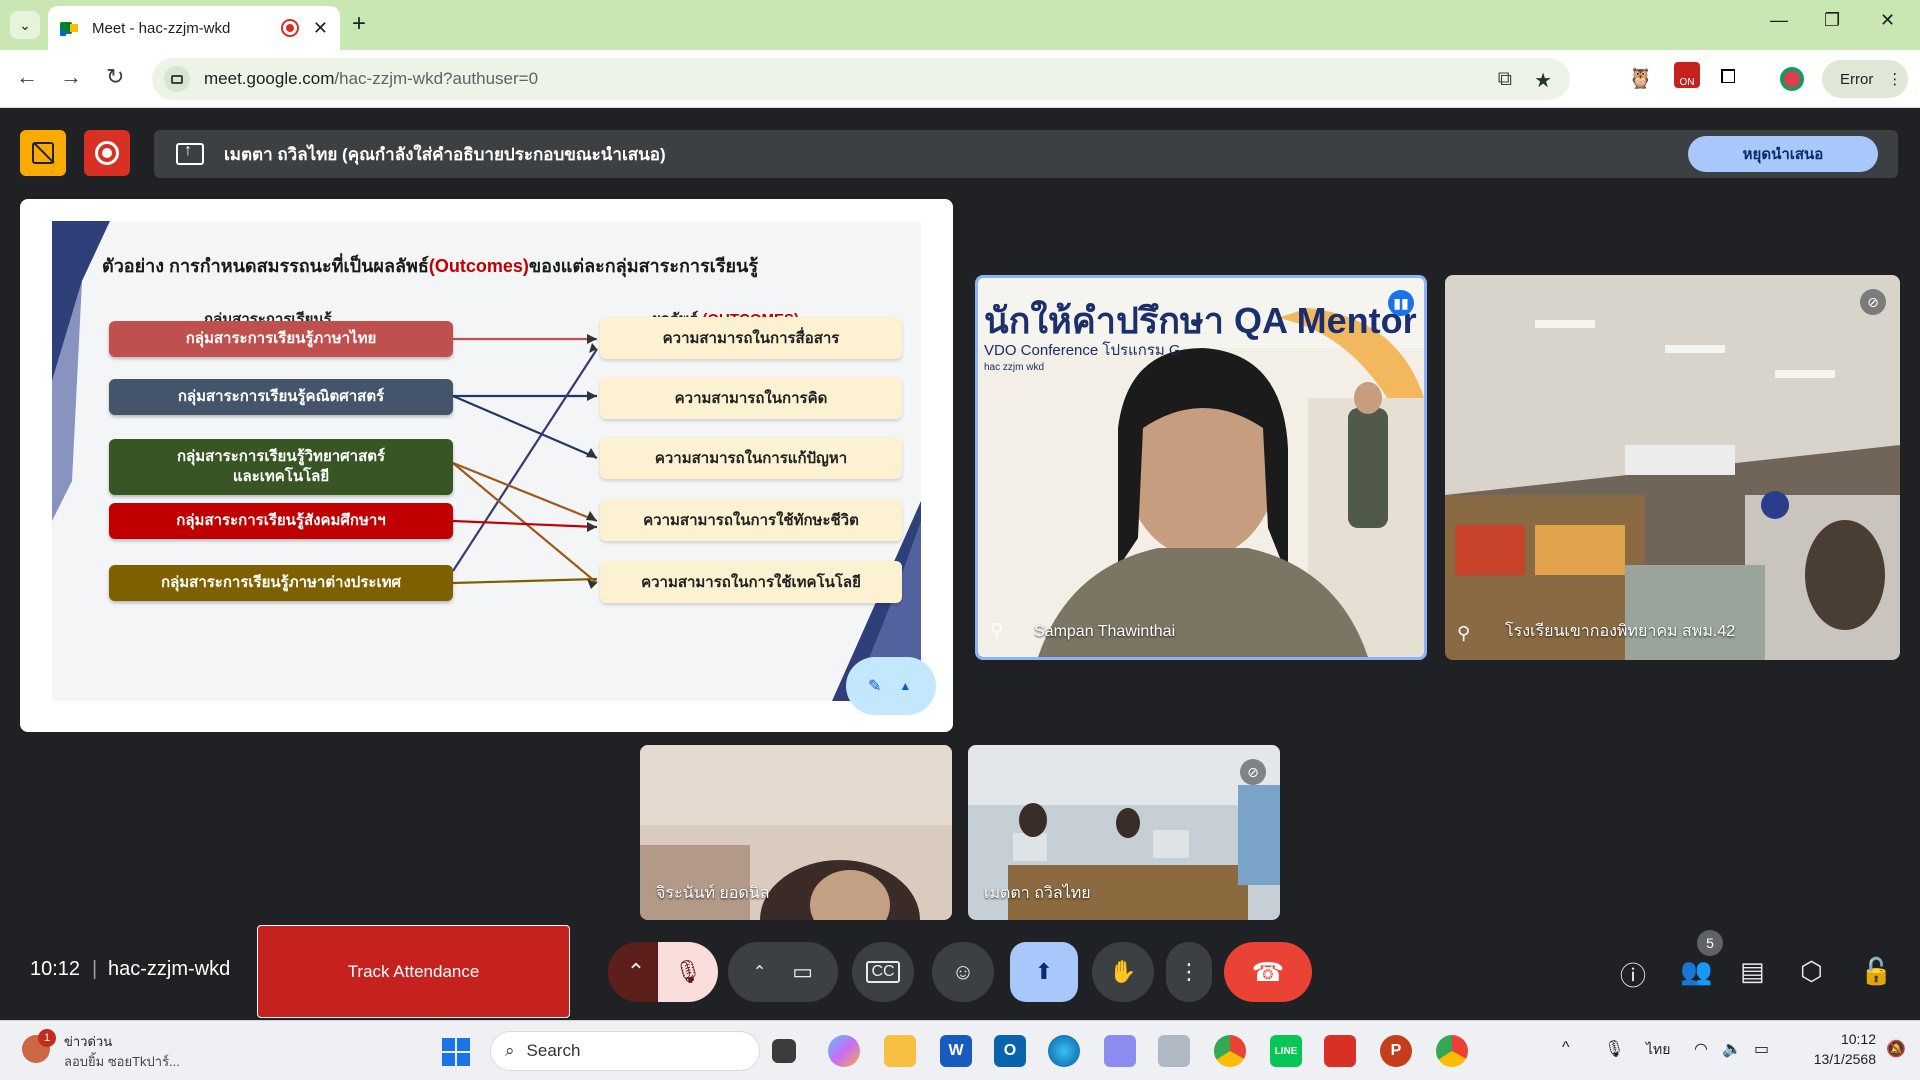  I want to click on hand-icon: ✋, so click(1123, 971).